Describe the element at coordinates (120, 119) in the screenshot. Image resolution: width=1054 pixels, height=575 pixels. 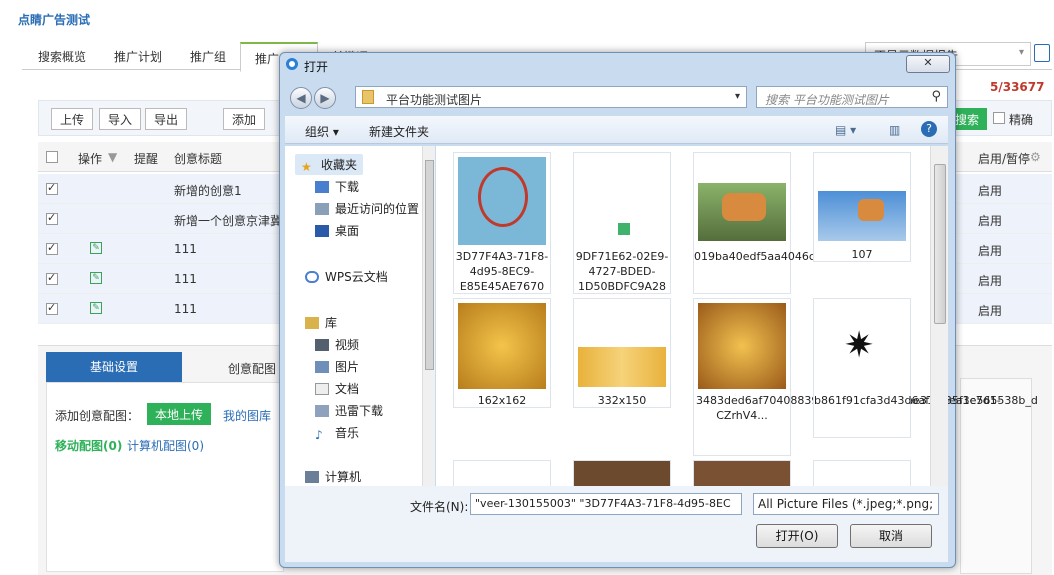
I see `import-button: 导入` at that location.